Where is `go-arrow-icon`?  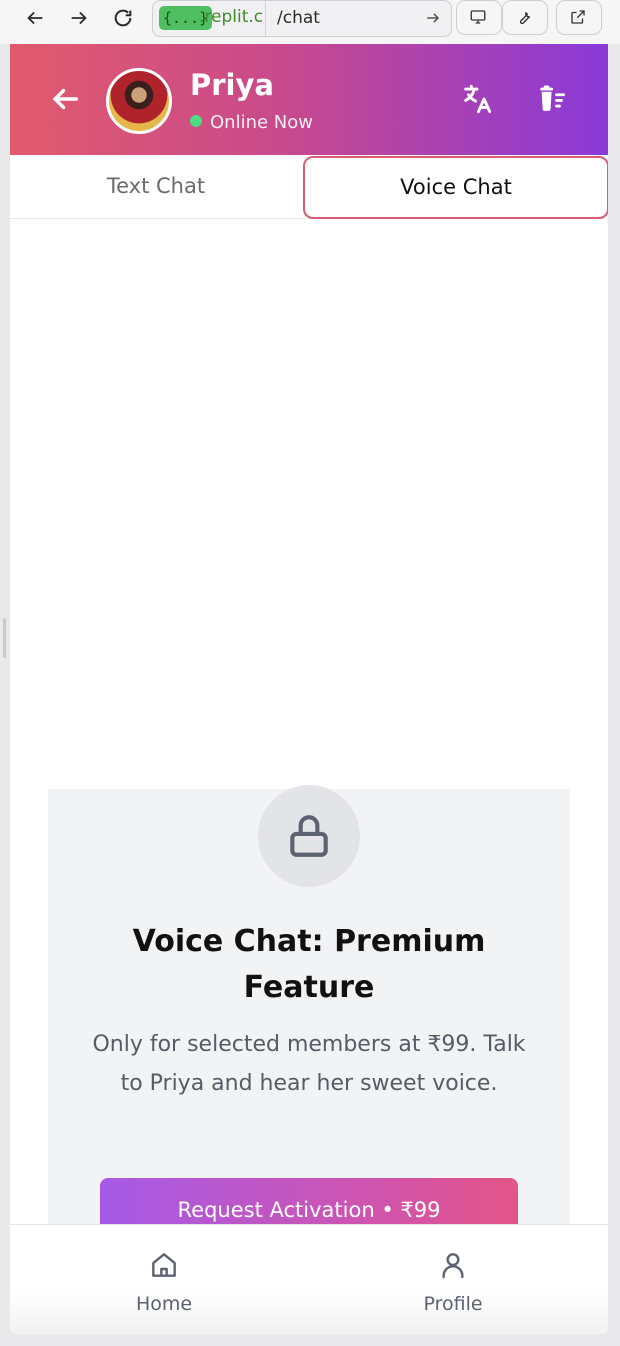
go-arrow-icon is located at coordinates (433, 18).